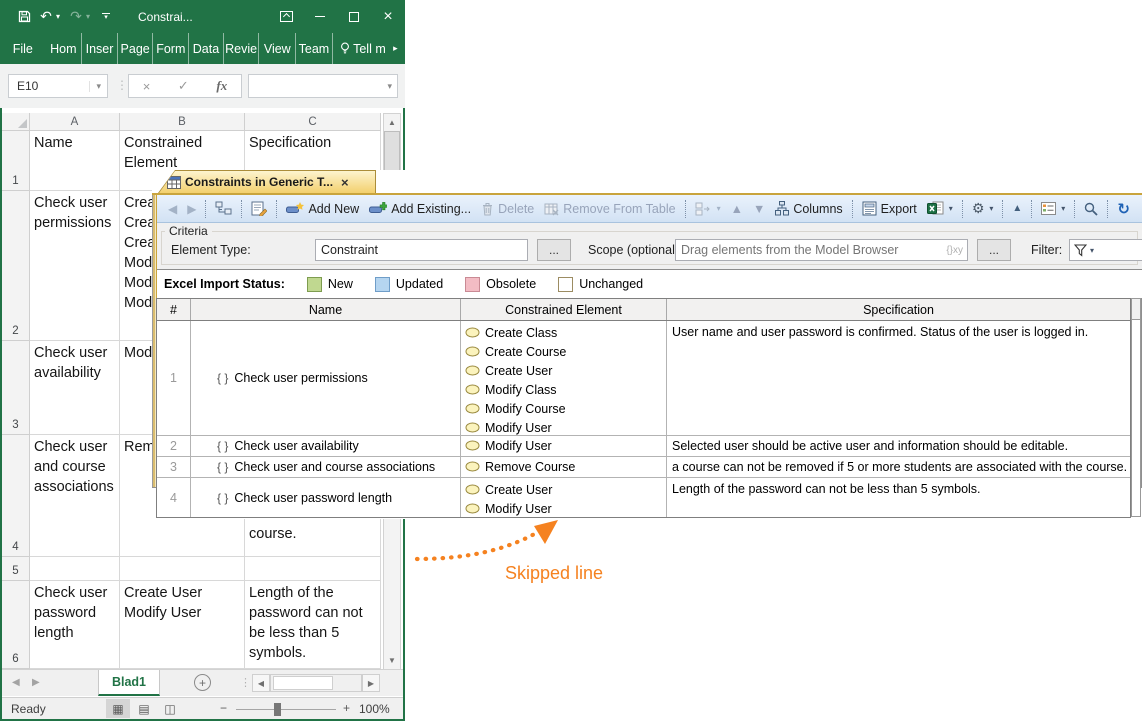 The image size is (1142, 721). Describe the element at coordinates (371, 683) in the screenshot. I see `hscroll-right-icon: ▶` at that location.